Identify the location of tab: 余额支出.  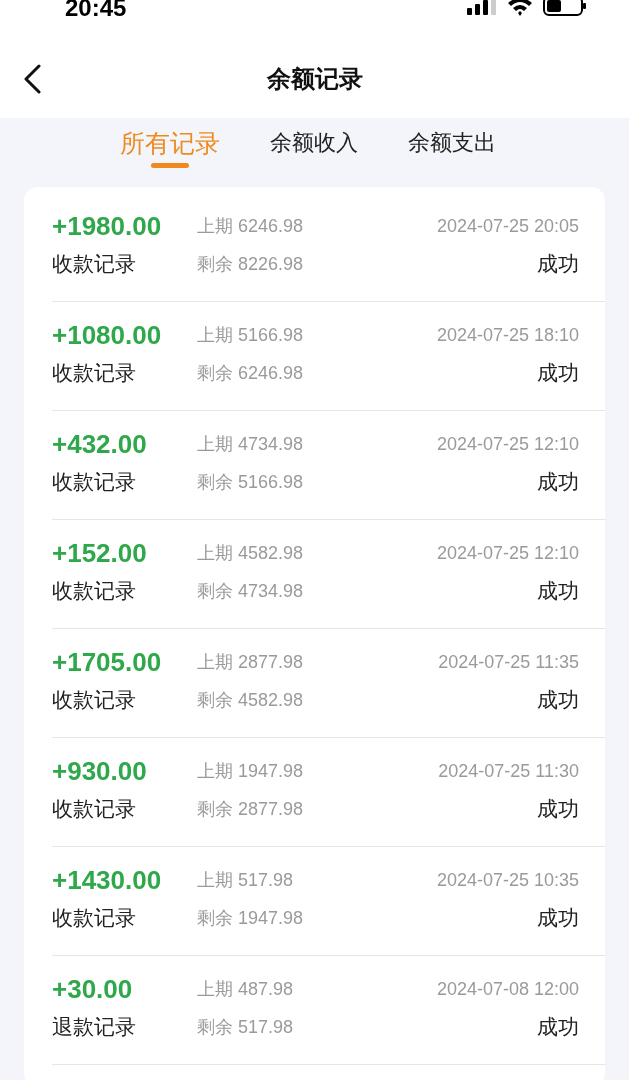
(452, 149).